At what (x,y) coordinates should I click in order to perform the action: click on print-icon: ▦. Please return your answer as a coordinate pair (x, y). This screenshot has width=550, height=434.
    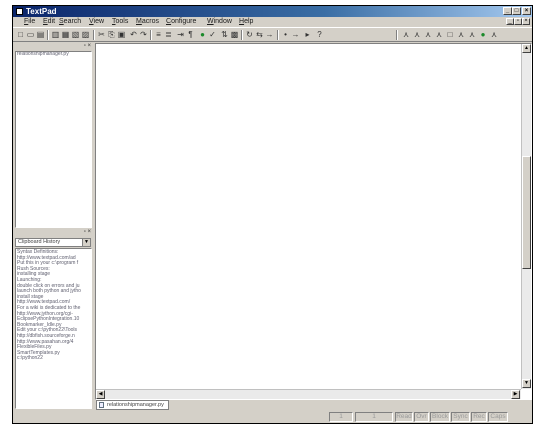
    Looking at the image, I should click on (65, 35).